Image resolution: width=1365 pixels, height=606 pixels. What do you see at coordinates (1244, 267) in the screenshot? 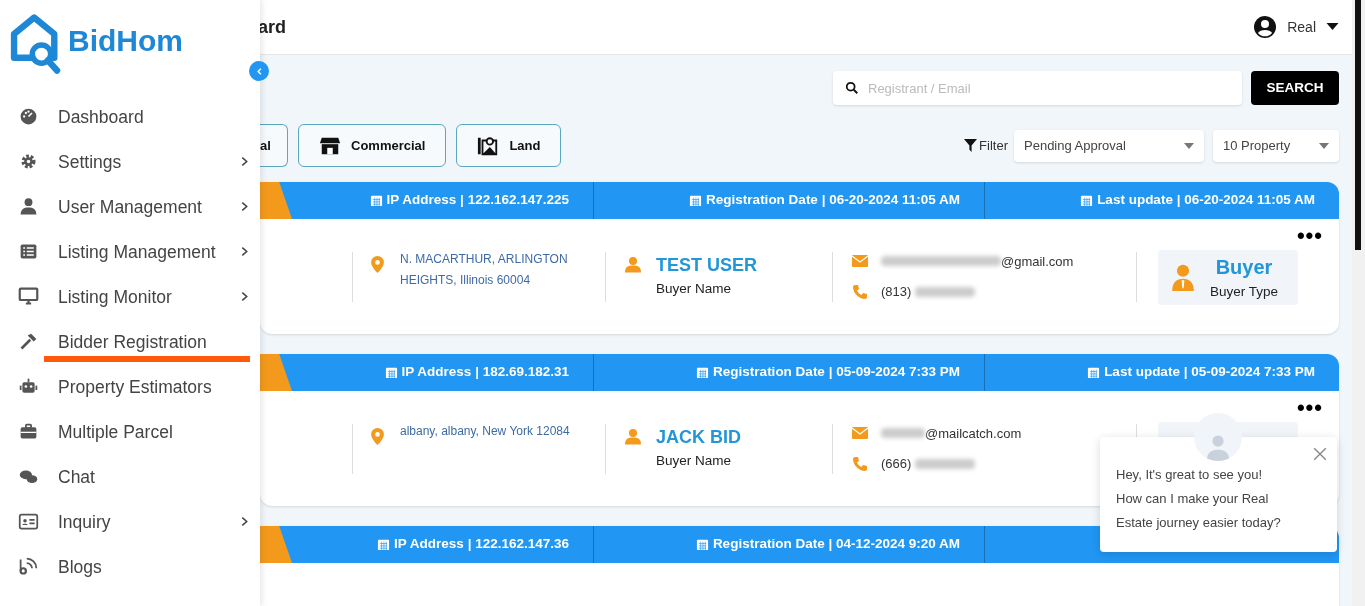
I see `buyer-type: Buyer` at bounding box center [1244, 267].